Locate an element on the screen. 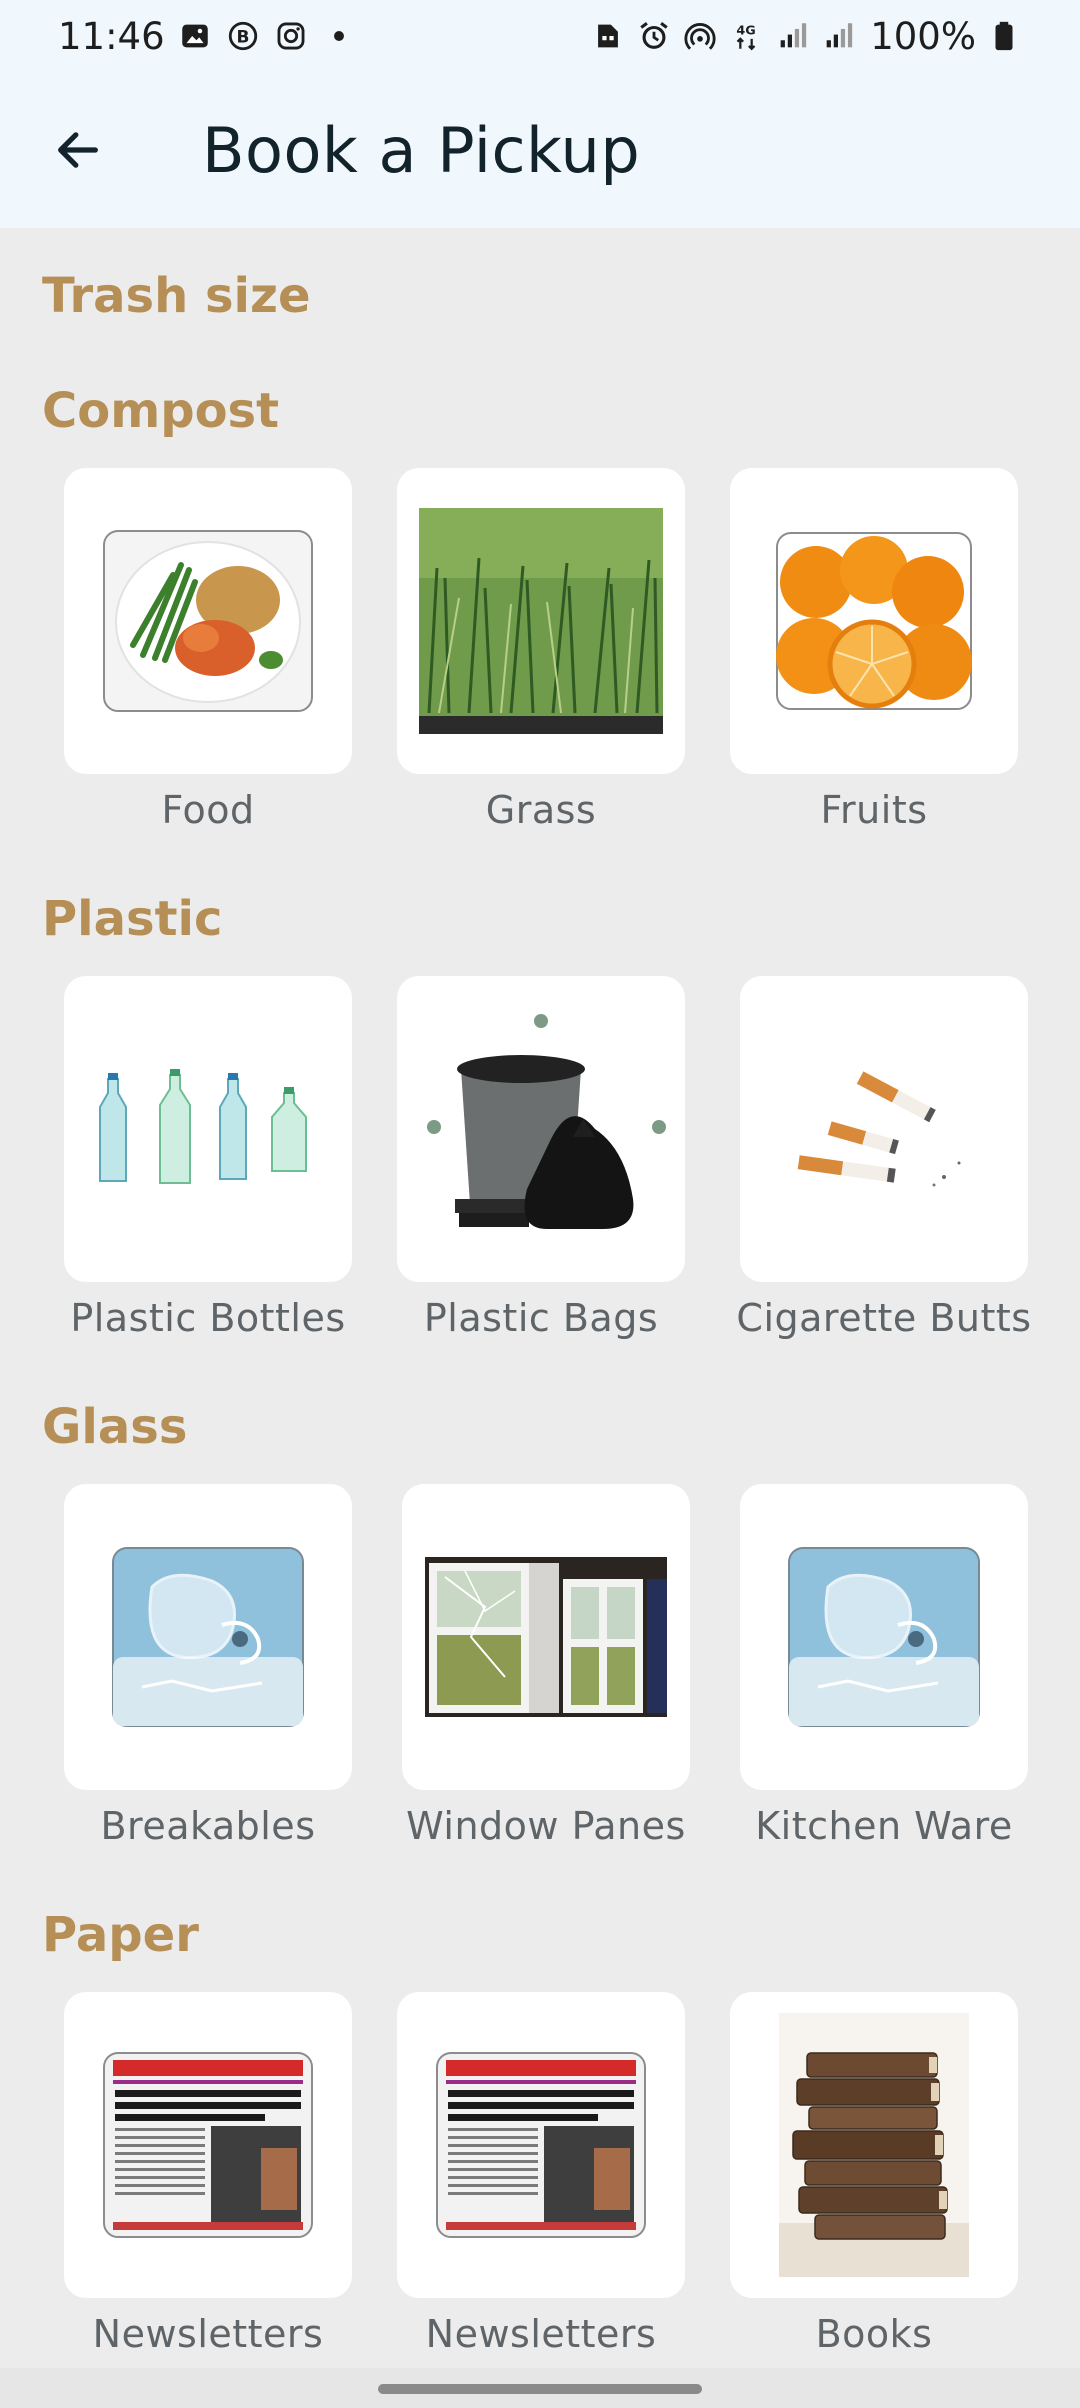 This screenshot has width=1080, height=2408. back-button is located at coordinates (78, 150).